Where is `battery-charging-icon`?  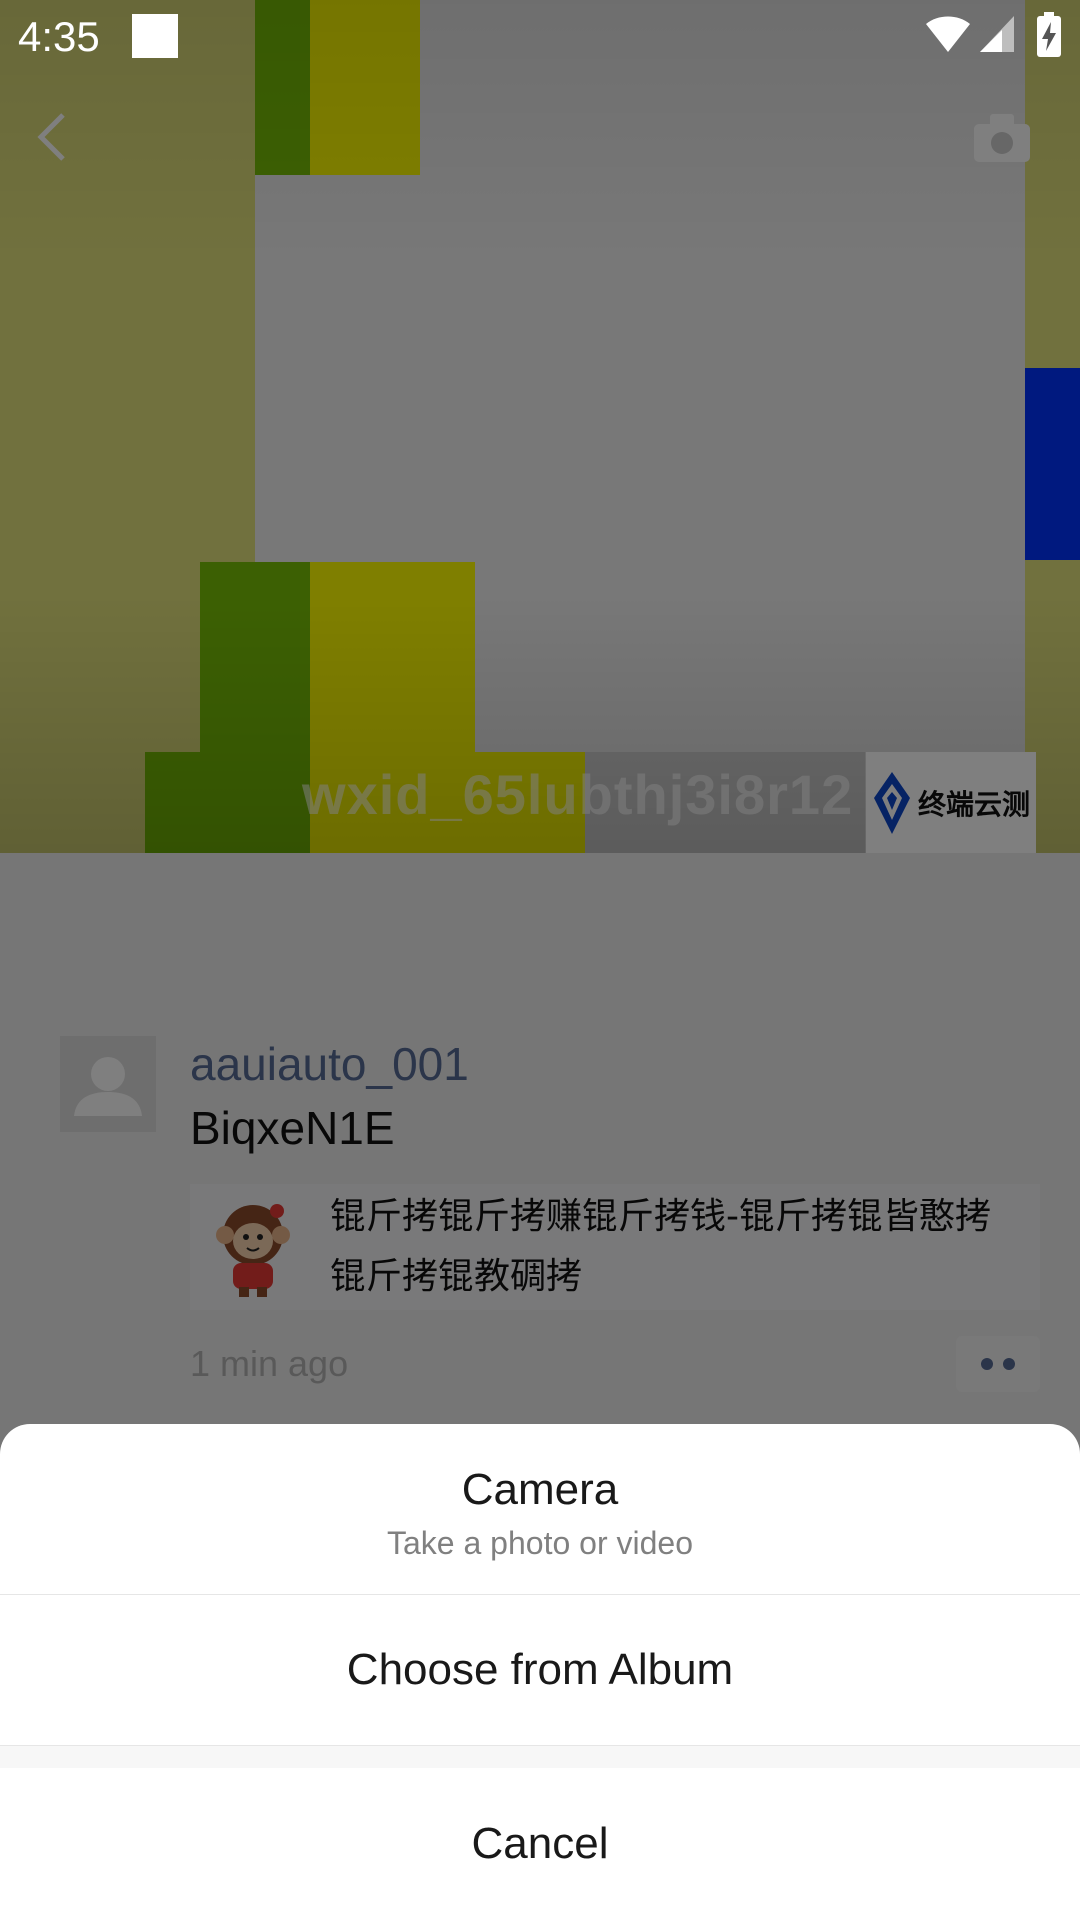
battery-charging-icon is located at coordinates (1049, 34).